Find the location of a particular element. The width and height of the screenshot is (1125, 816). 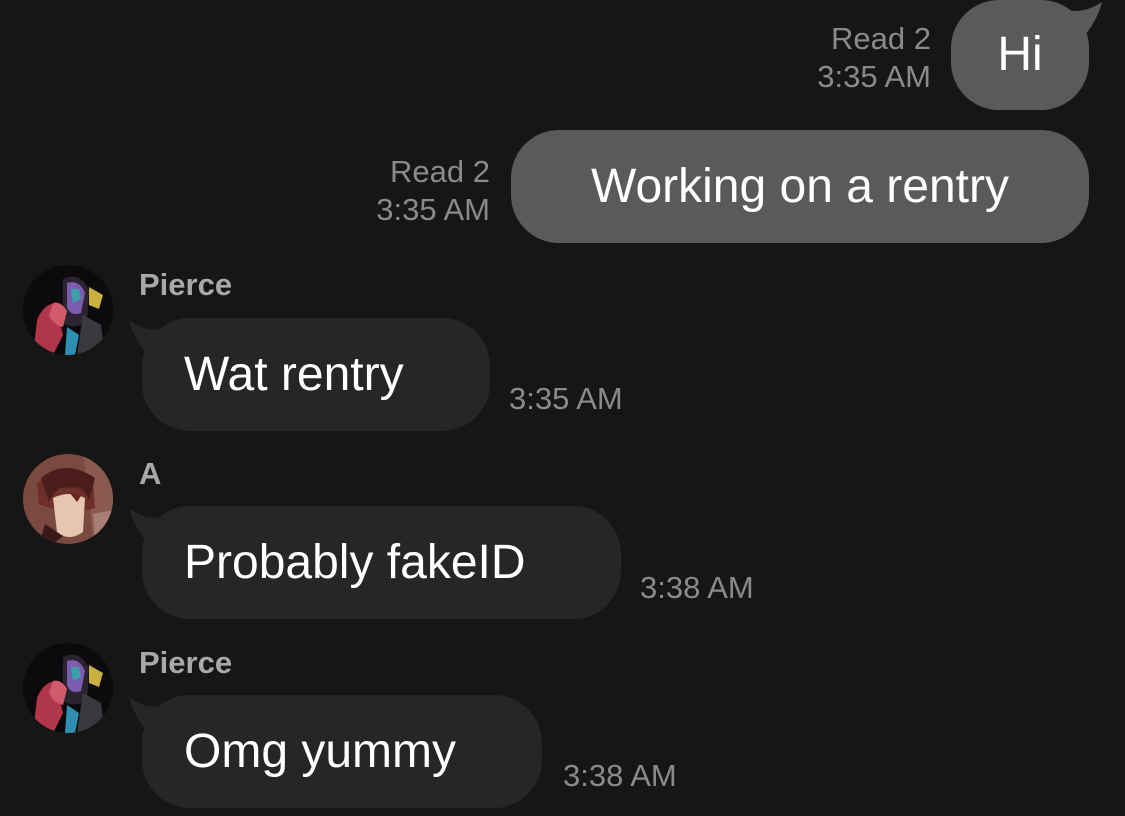

message-text: Working on a rentry is located at coordinates (800, 186).